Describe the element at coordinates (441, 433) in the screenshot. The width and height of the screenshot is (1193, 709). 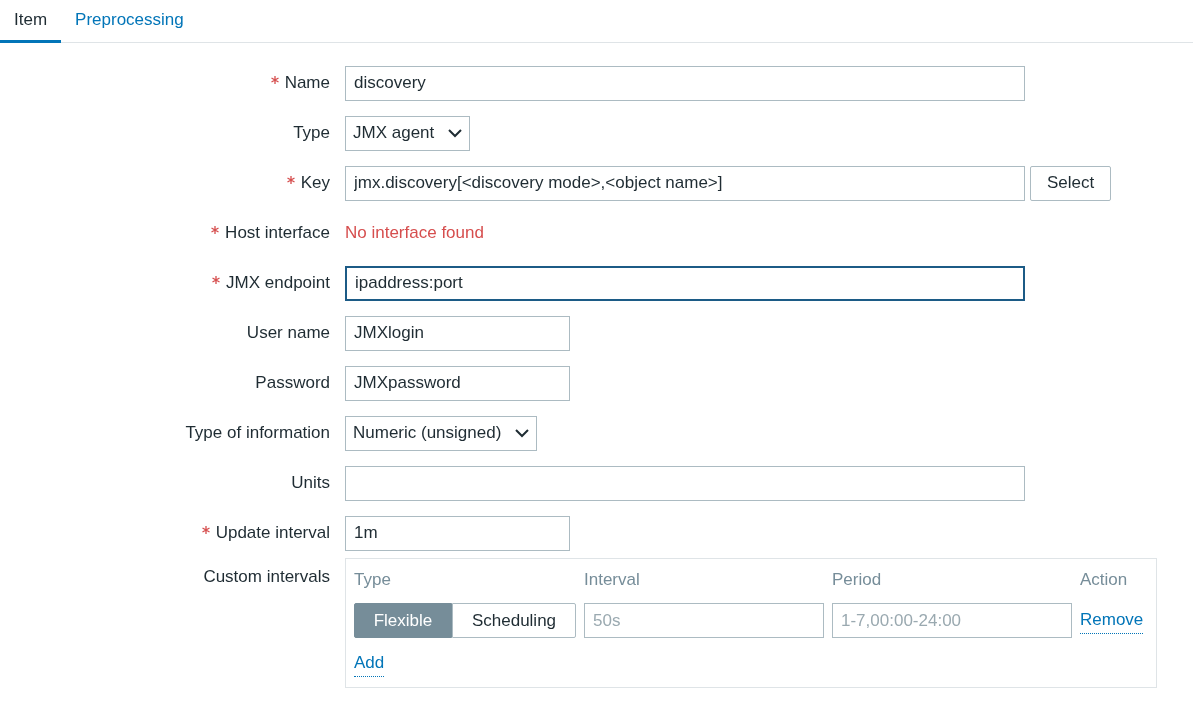
I see `dropdown: Numeric (unsigned)` at that location.